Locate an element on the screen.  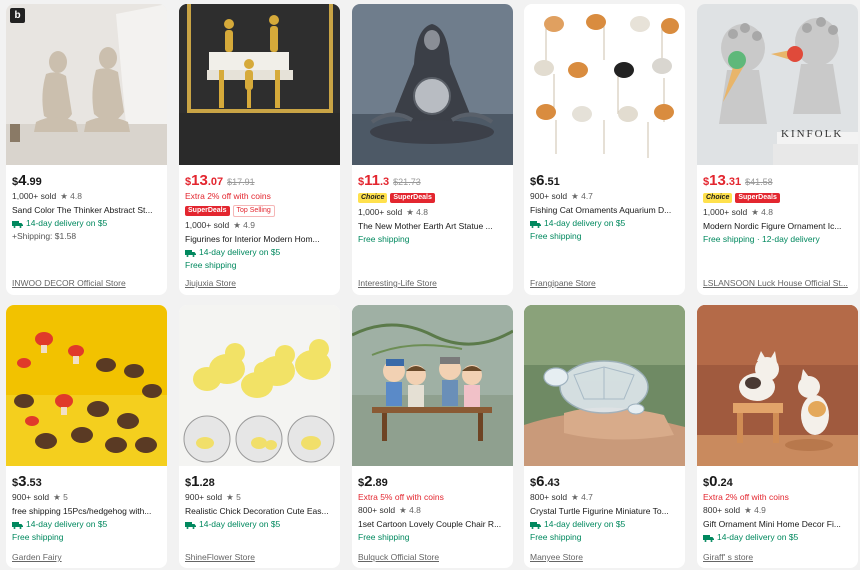
price: $1.28 is located at coordinates (200, 481).